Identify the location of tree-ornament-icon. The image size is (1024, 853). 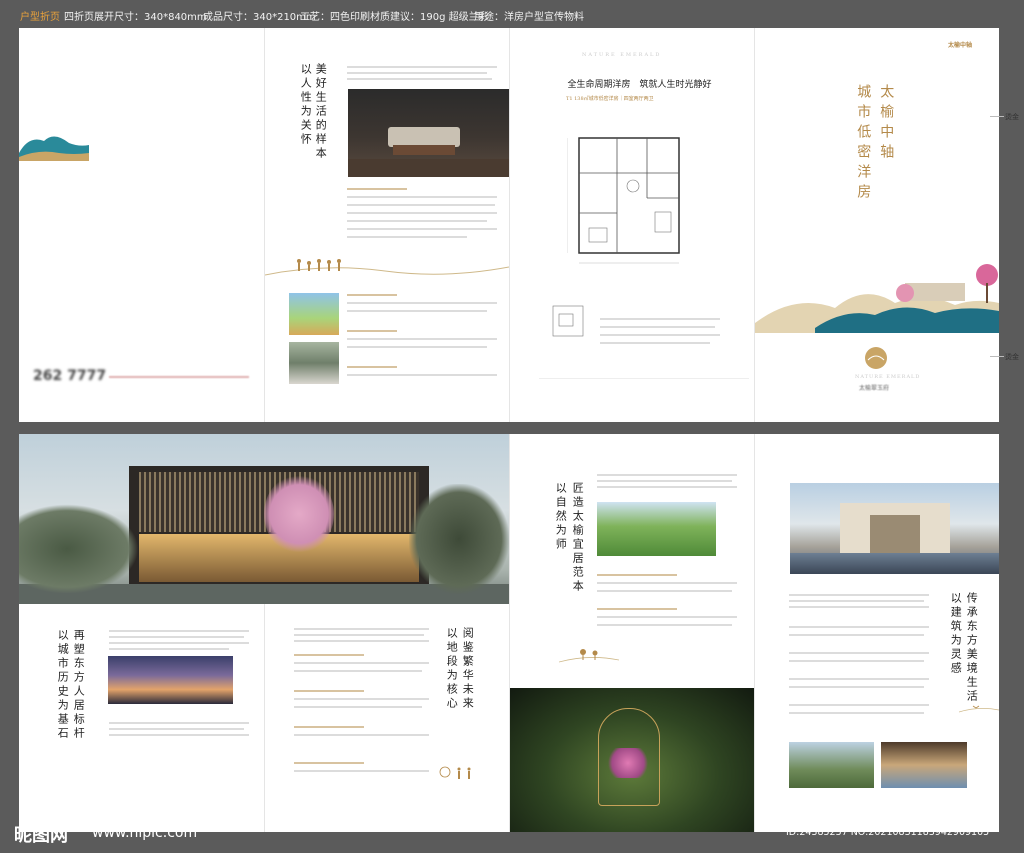
(589, 656).